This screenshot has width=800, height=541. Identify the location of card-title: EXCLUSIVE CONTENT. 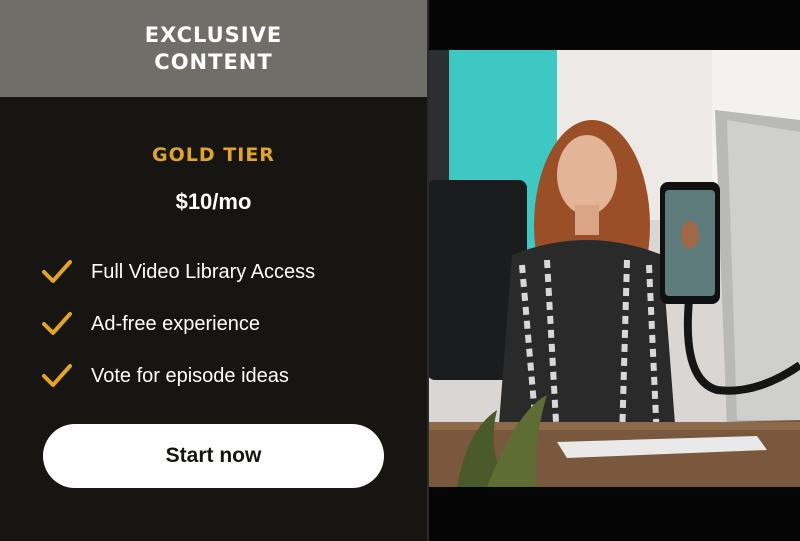
(213, 48).